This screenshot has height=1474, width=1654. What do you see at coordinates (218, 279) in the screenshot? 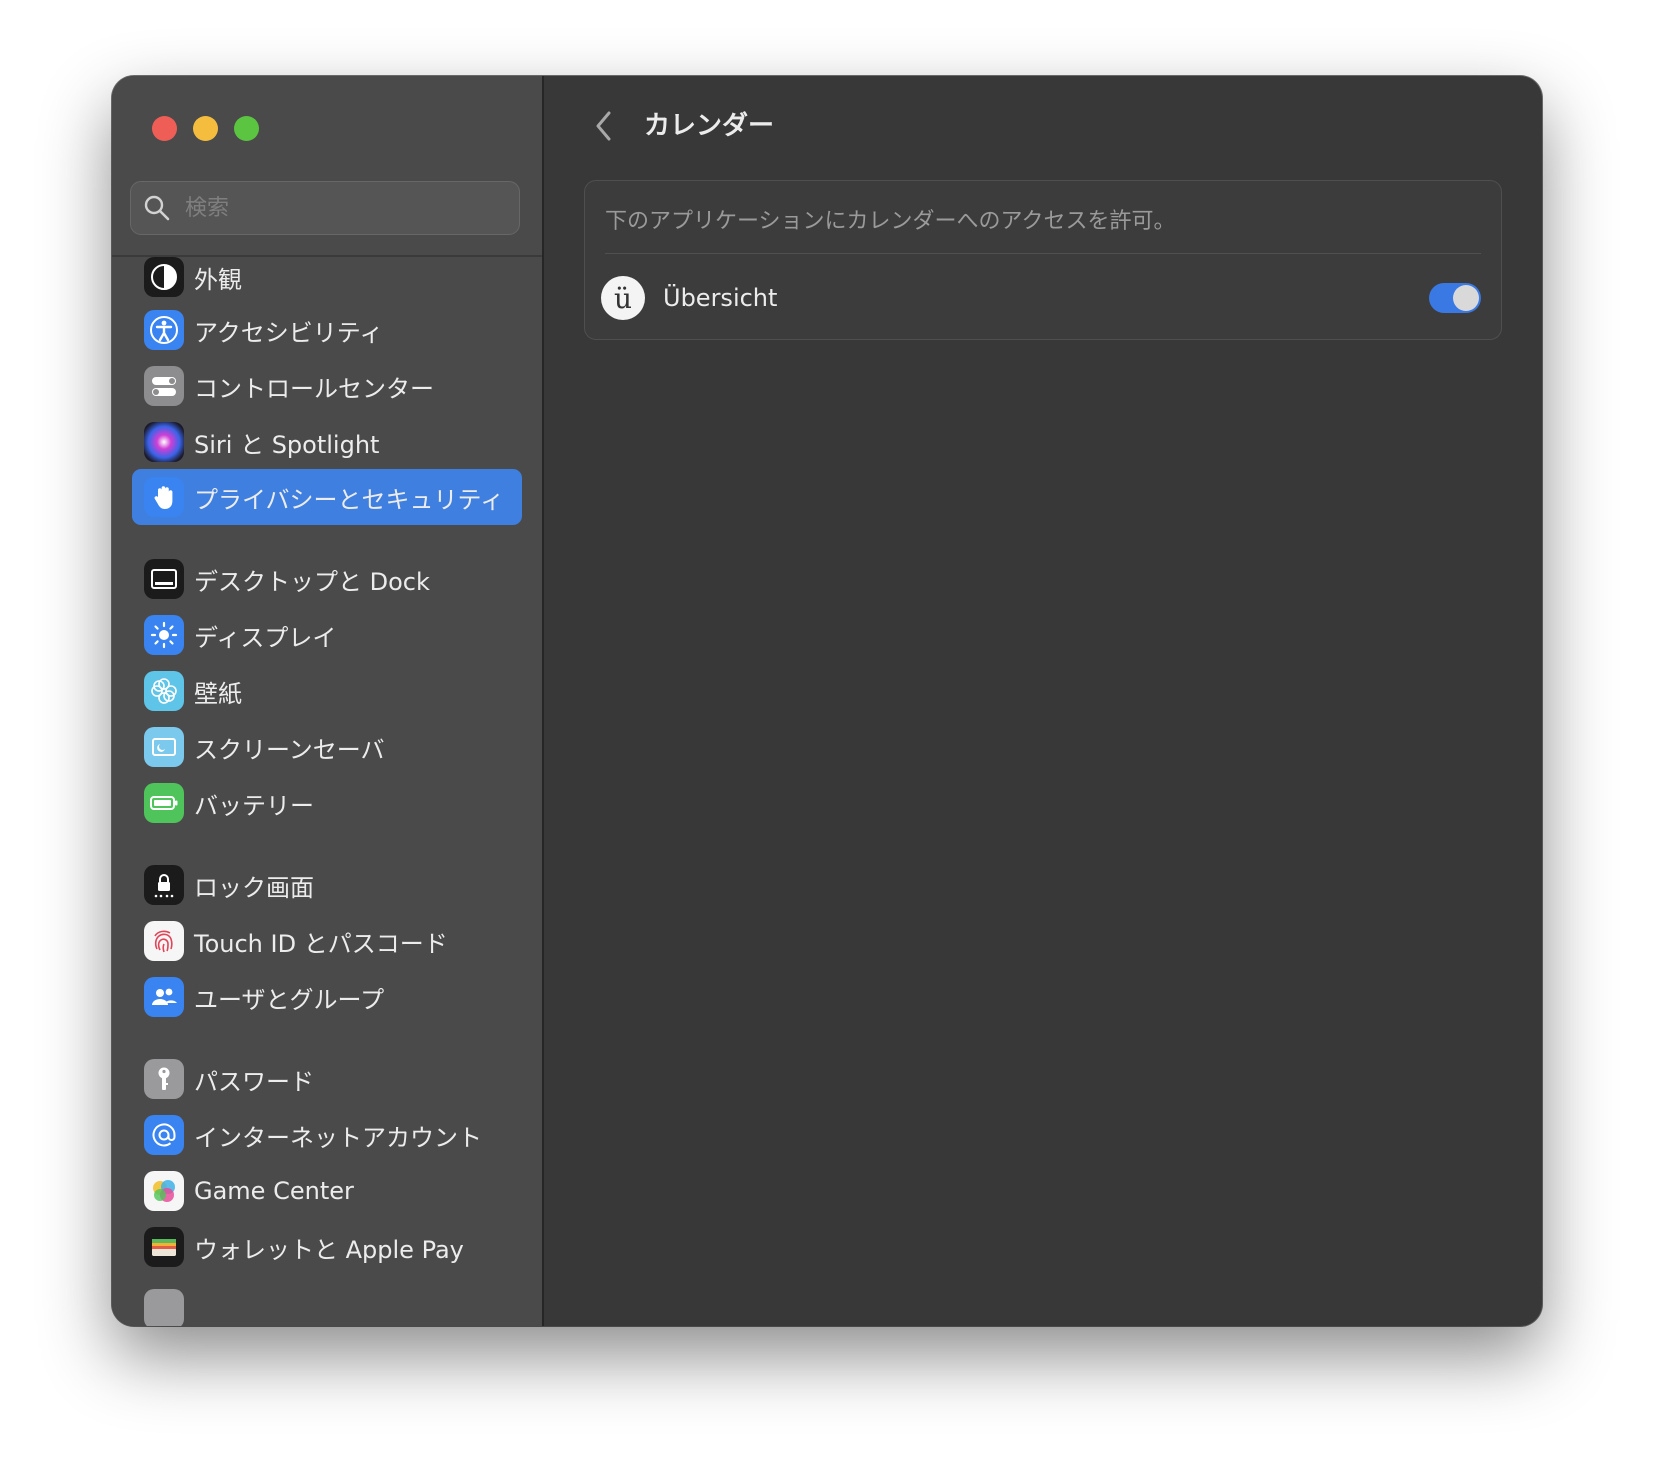
I see `sidebar-item-label: 外観` at bounding box center [218, 279].